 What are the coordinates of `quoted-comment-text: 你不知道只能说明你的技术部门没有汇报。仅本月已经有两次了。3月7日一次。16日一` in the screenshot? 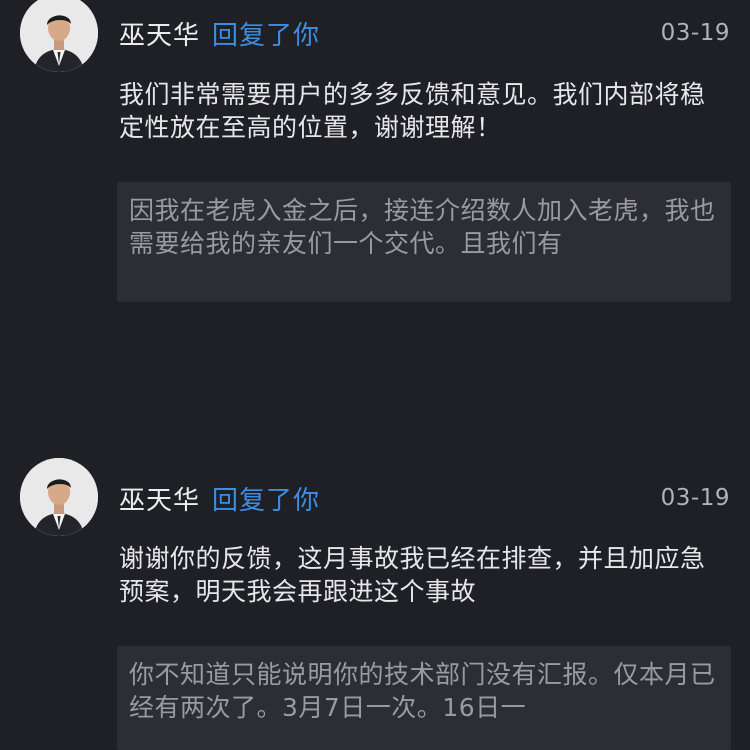 It's located at (422, 691).